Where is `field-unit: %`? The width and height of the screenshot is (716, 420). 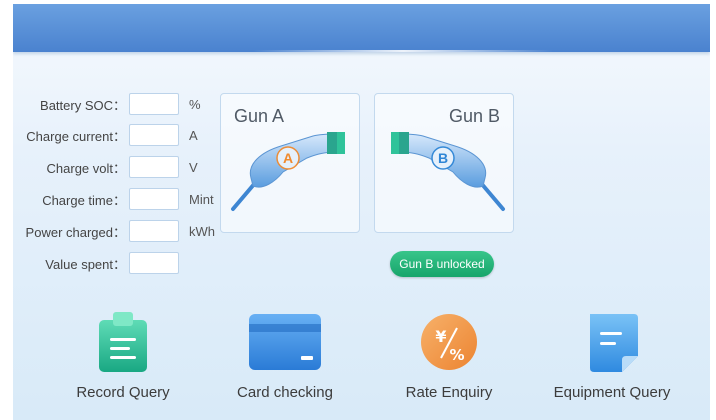
field-unit: % is located at coordinates (195, 104).